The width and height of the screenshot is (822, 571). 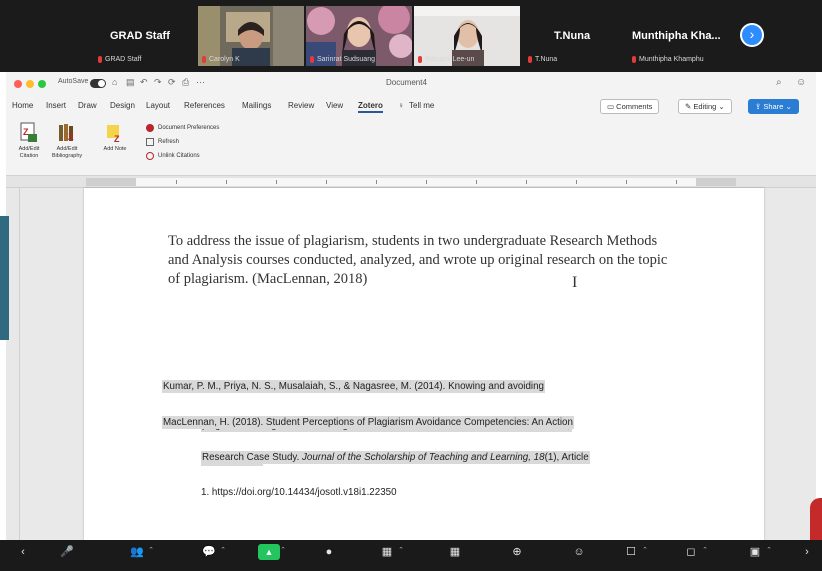 What do you see at coordinates (4, 278) in the screenshot?
I see `presenter-side-bar` at bounding box center [4, 278].